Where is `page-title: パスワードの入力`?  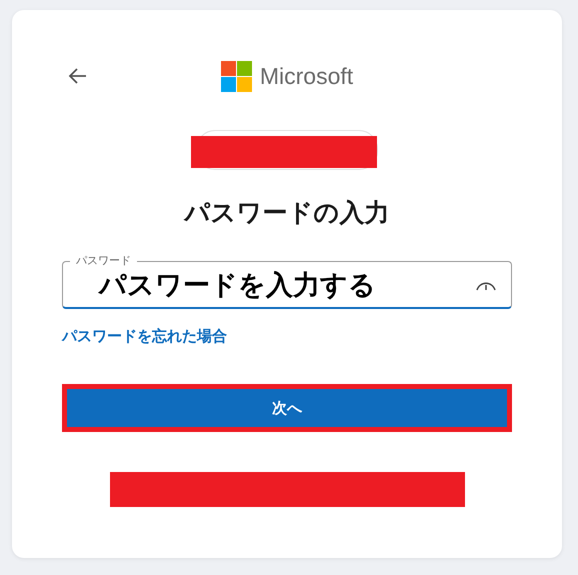
page-title: パスワードの入力 is located at coordinates (286, 213).